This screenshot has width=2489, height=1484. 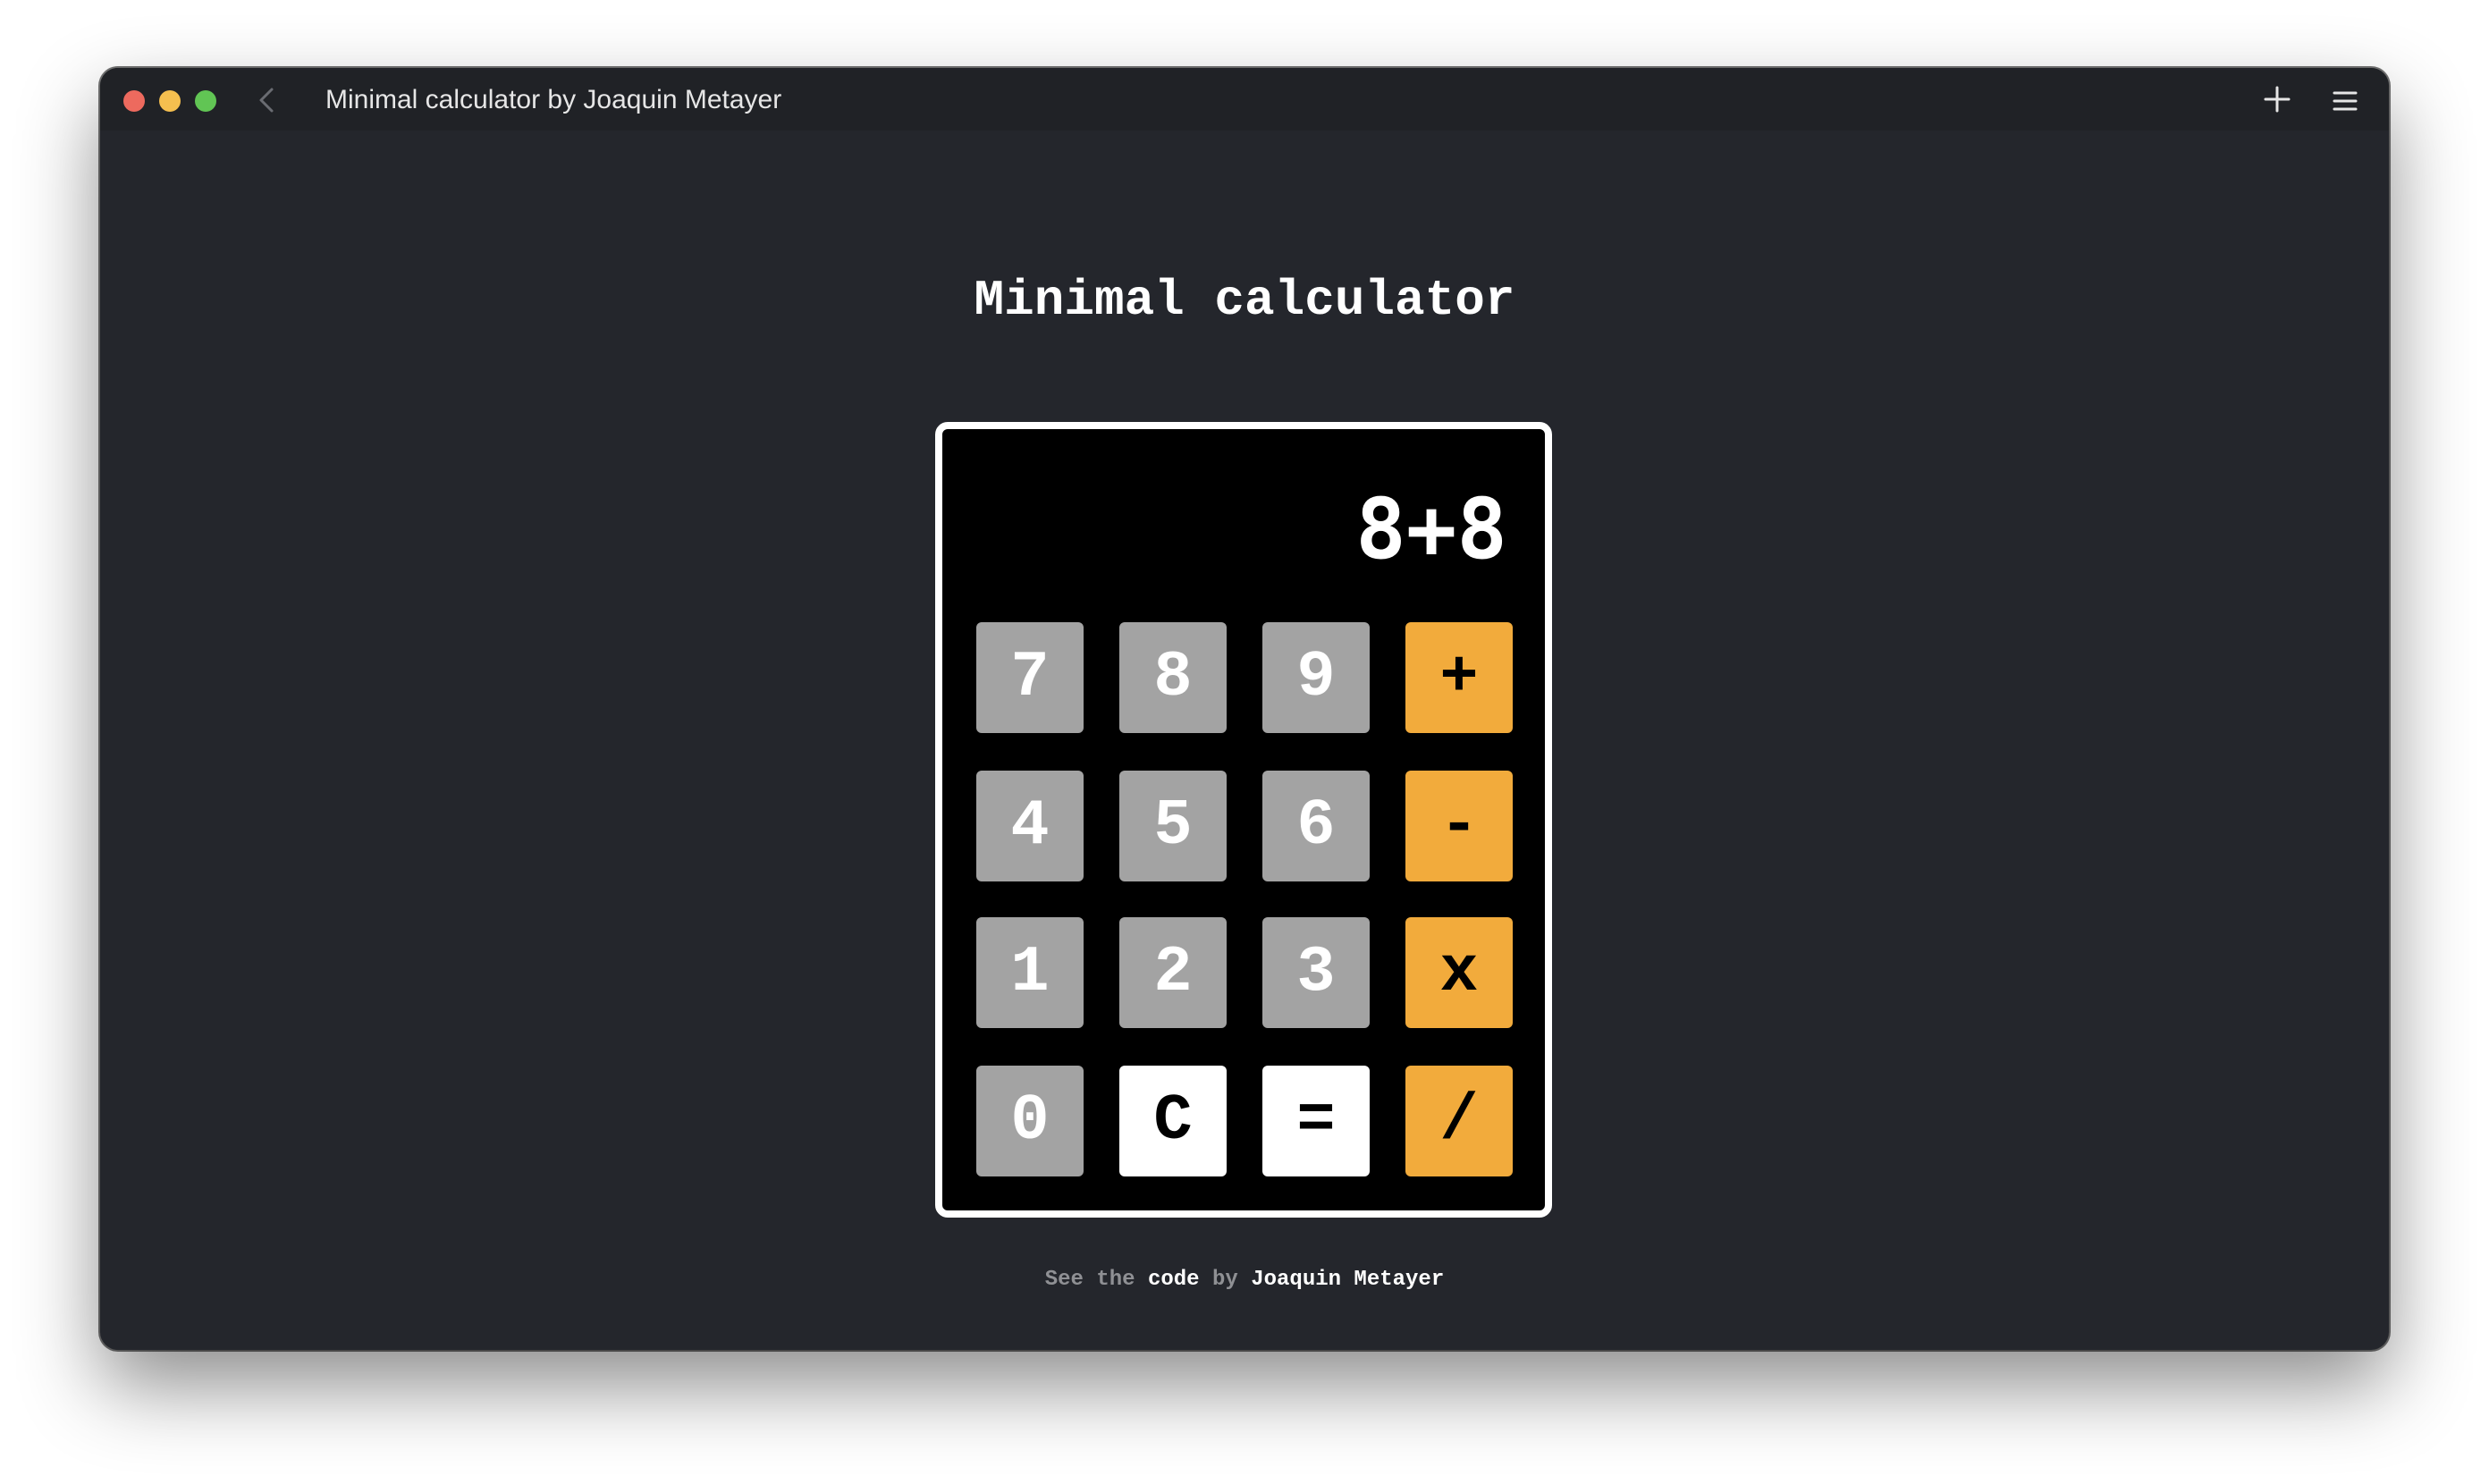 What do you see at coordinates (1316, 1121) in the screenshot?
I see `key-equals: =` at bounding box center [1316, 1121].